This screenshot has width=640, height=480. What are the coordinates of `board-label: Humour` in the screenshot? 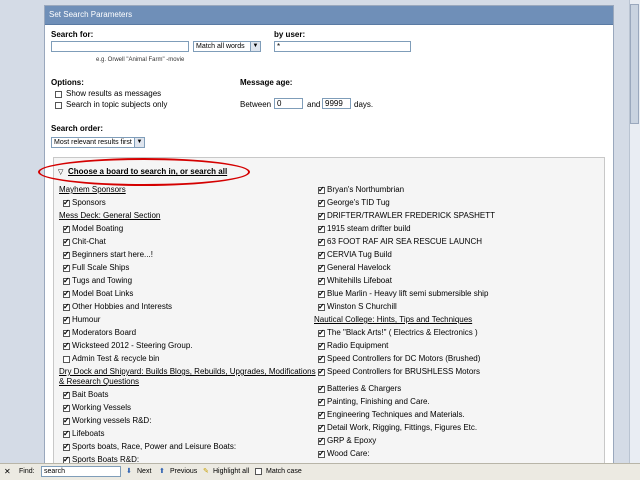 It's located at (86, 319).